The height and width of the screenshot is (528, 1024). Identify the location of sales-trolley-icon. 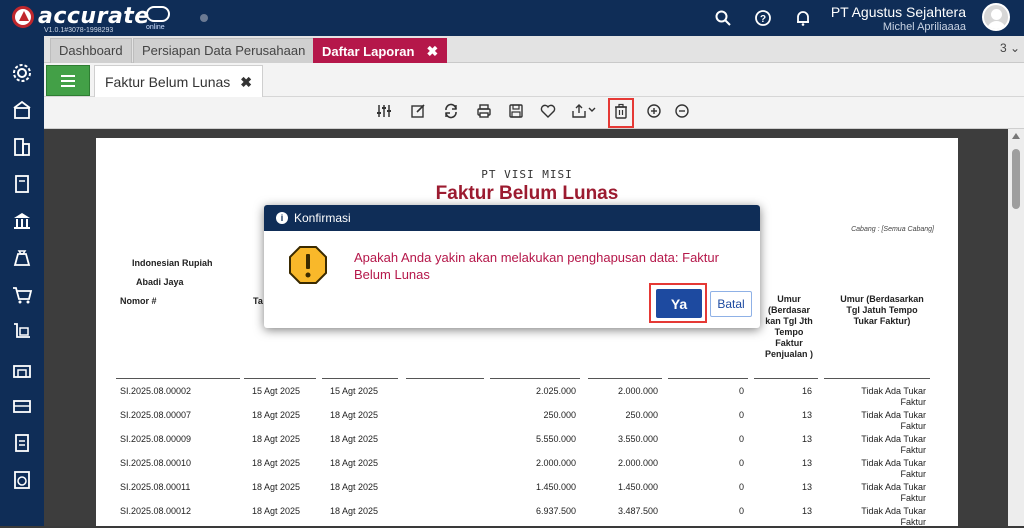
(22, 332).